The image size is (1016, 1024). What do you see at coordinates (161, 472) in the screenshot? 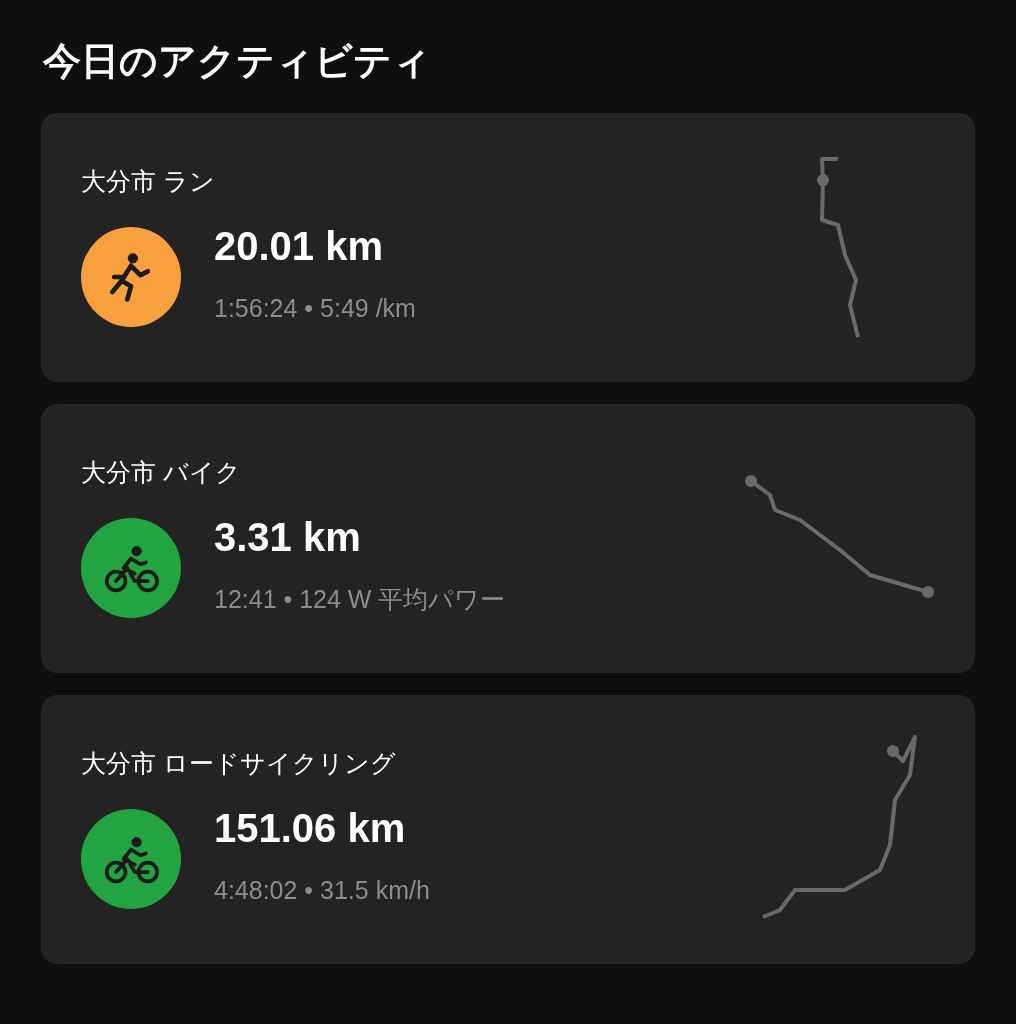
I see `activity-title: 大分市 バイク` at bounding box center [161, 472].